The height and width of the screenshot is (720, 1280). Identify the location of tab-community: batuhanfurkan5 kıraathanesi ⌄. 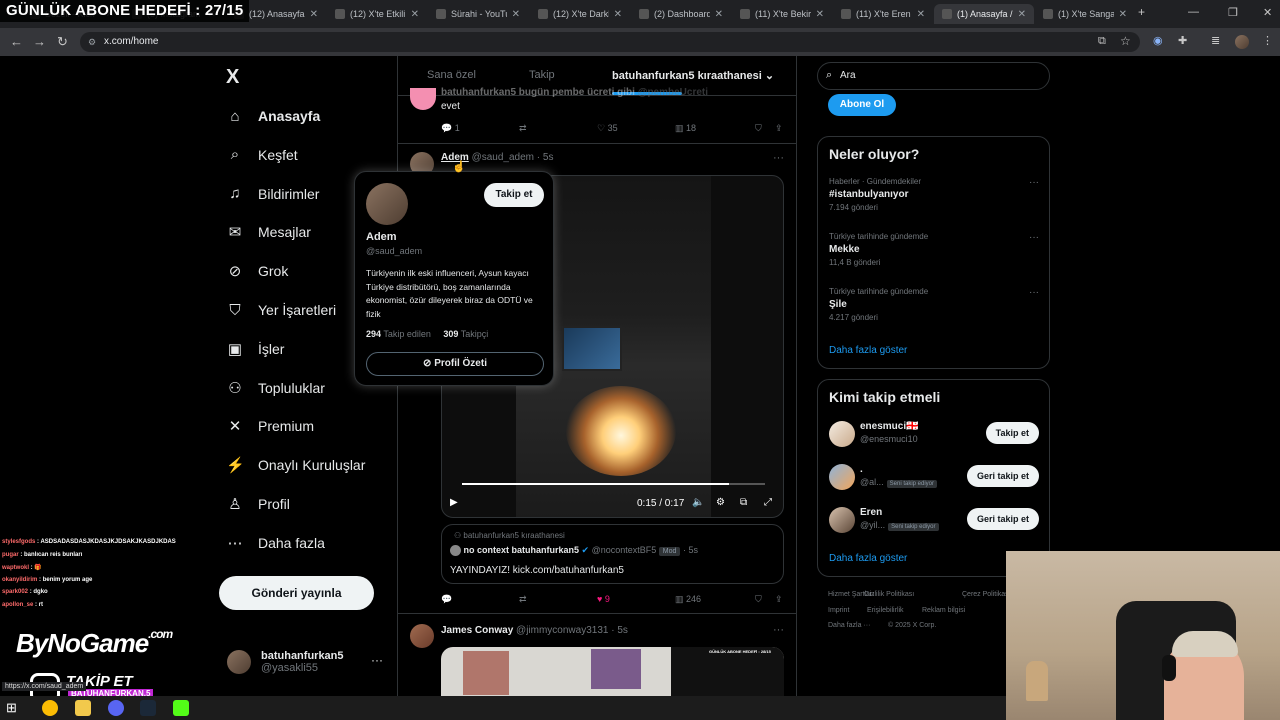
(693, 75).